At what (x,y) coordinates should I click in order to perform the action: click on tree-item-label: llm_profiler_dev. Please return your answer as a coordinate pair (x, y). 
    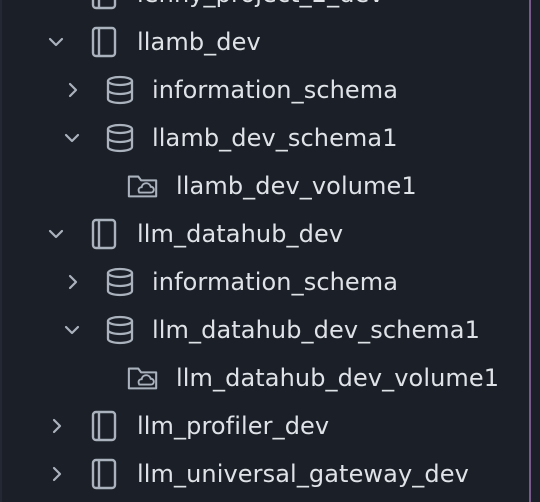
    Looking at the image, I should click on (233, 426).